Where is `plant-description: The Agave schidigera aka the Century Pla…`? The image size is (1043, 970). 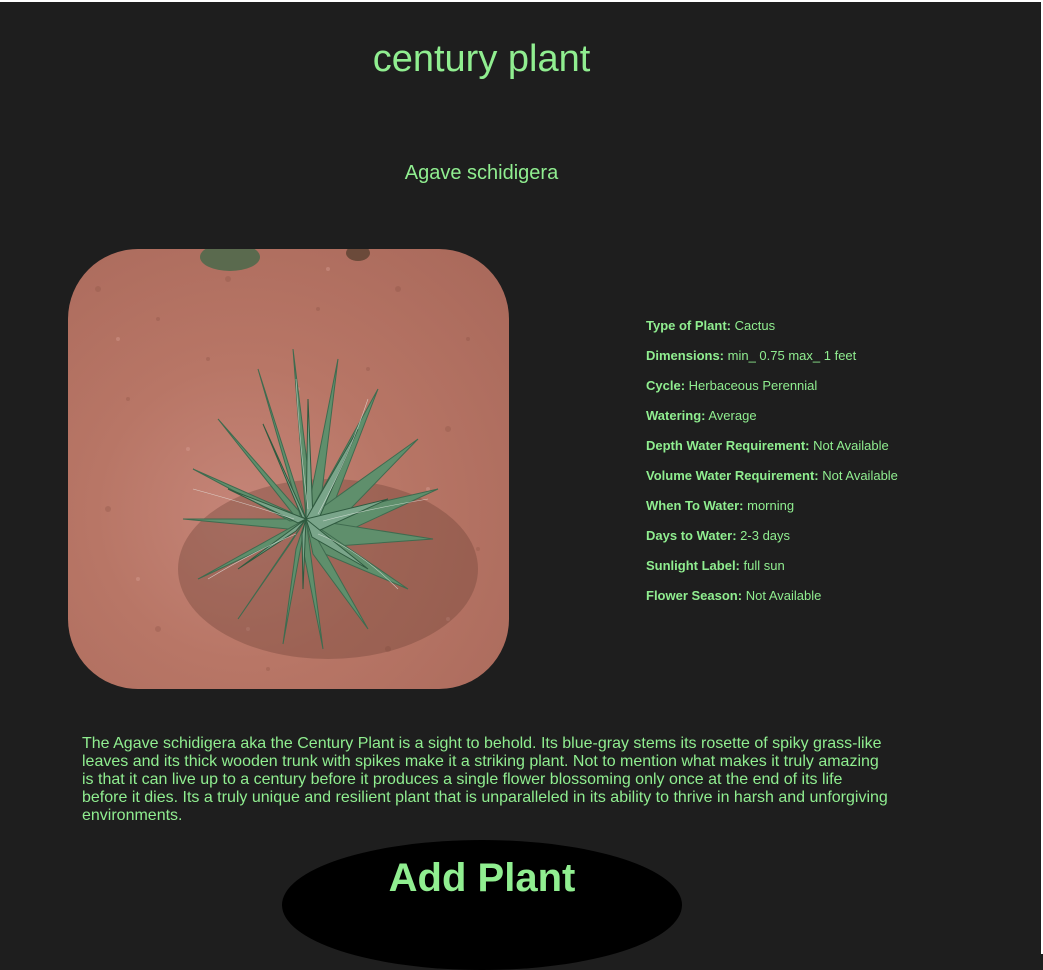
plant-description: The Agave schidigera aka the Century Pla… is located at coordinates (485, 779).